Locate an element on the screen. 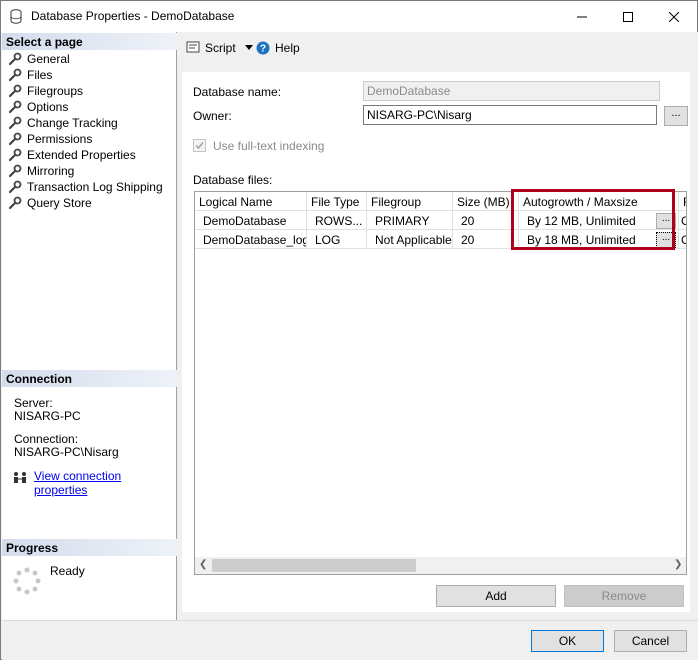 This screenshot has width=698, height=660. database-icon is located at coordinates (16, 16).